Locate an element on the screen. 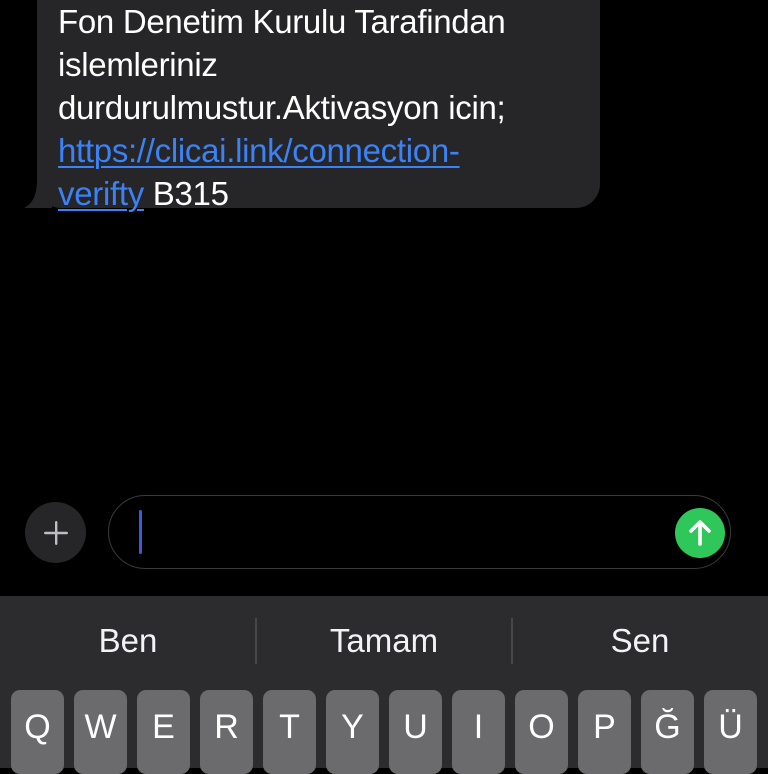  plus-icon is located at coordinates (55, 532).